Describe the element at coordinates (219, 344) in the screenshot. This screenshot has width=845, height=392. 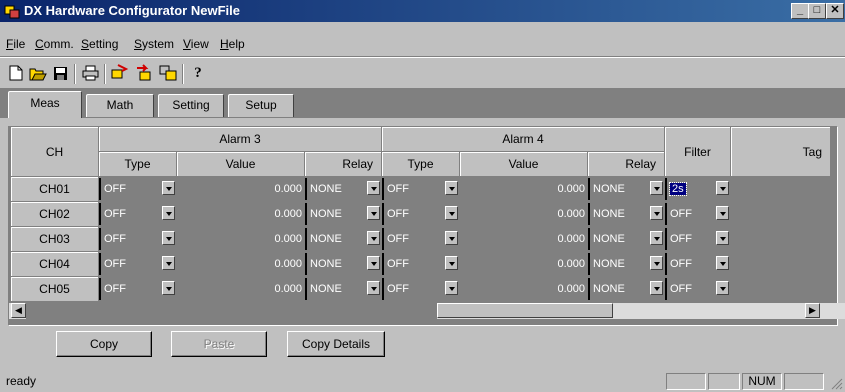
I see `paste-button: Paste` at that location.